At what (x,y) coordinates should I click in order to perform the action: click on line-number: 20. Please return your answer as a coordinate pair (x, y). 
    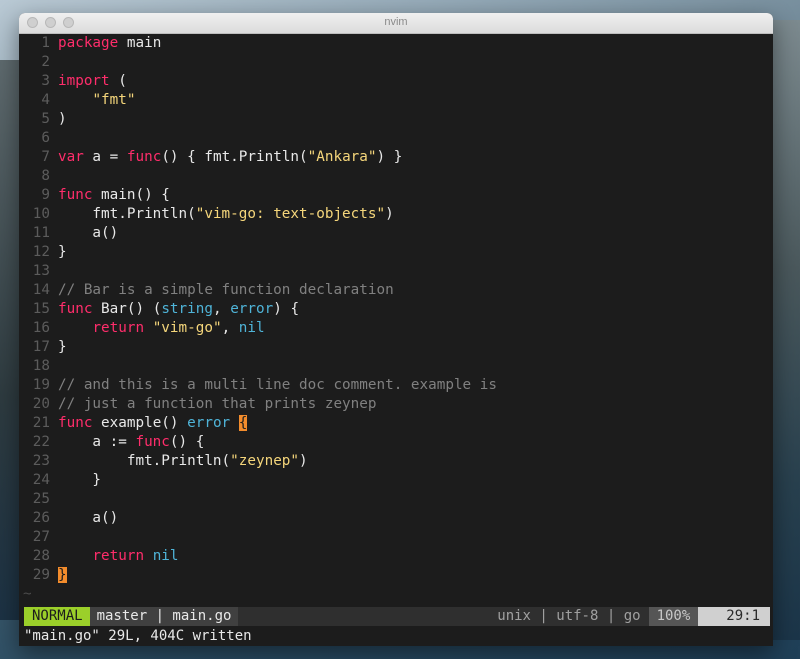
    Looking at the image, I should click on (41, 404).